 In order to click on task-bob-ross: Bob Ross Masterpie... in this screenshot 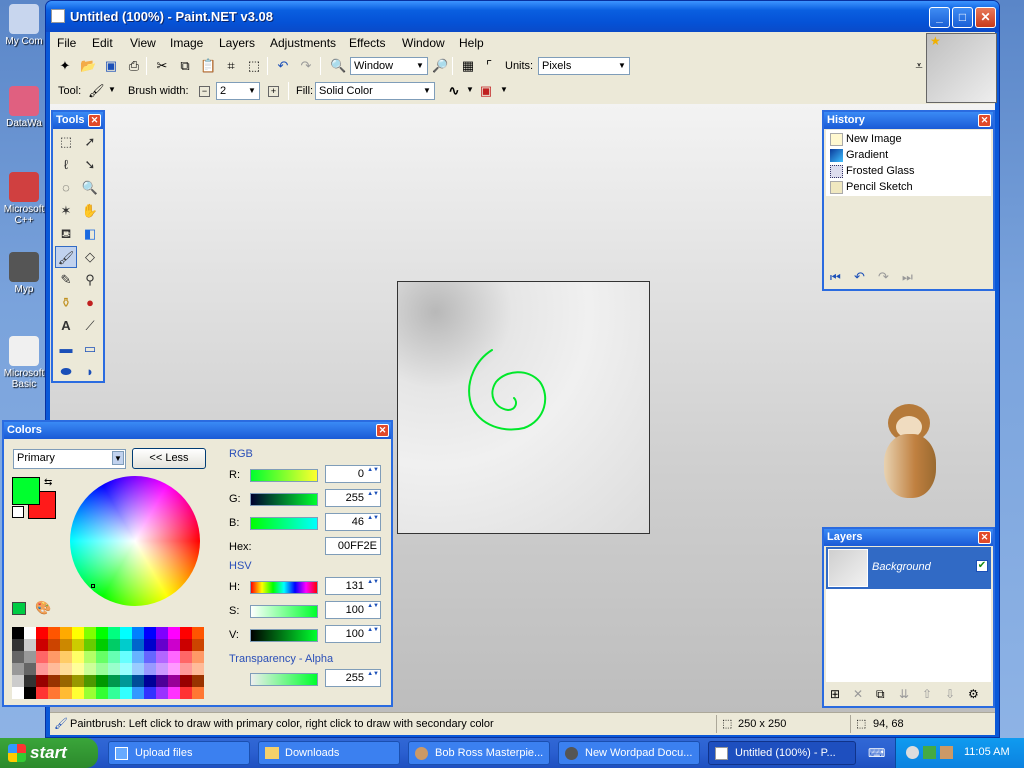, I will do `click(479, 753)`.